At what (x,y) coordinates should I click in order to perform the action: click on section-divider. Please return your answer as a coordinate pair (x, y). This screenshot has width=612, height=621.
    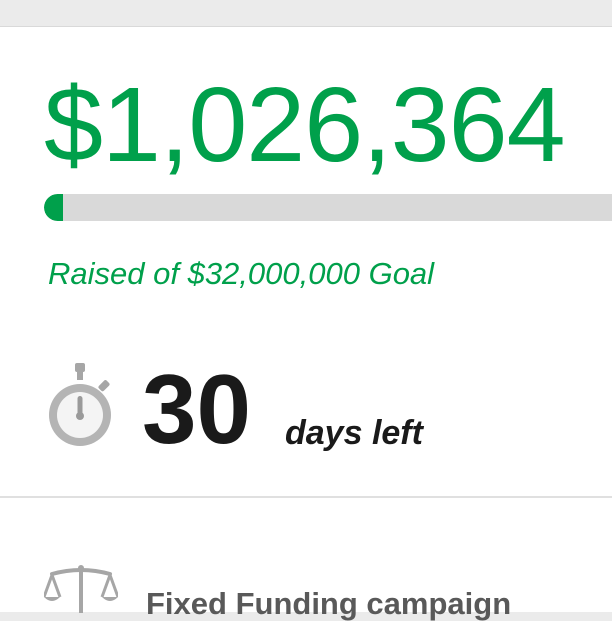
    Looking at the image, I should click on (306, 497).